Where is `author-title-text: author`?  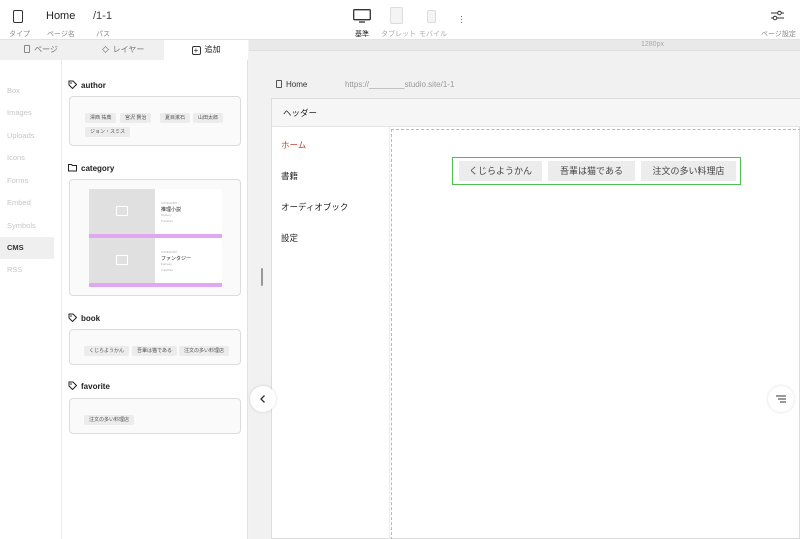
author-title-text: author is located at coordinates (93, 85).